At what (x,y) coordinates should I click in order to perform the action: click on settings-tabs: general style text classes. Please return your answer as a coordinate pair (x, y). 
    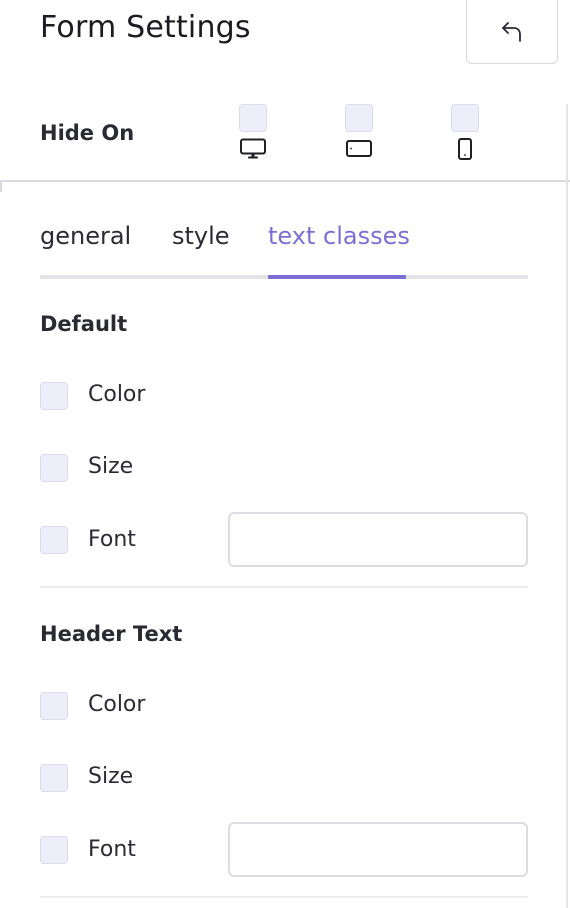
    Looking at the image, I should click on (284, 251).